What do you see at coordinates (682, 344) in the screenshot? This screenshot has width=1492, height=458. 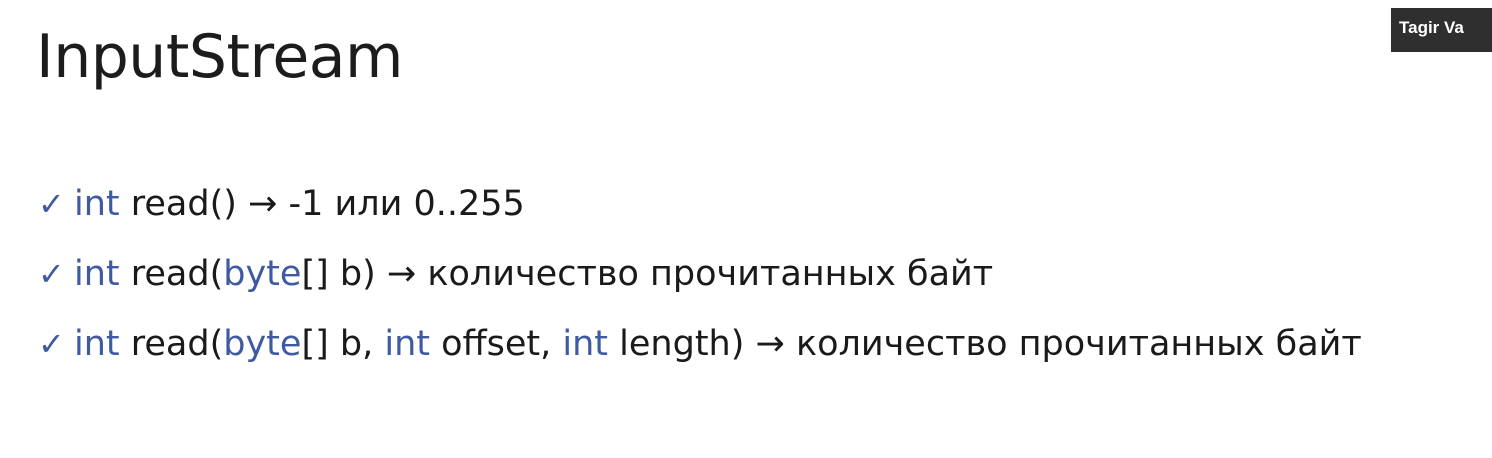 I see `bullet-text: length)` at bounding box center [682, 344].